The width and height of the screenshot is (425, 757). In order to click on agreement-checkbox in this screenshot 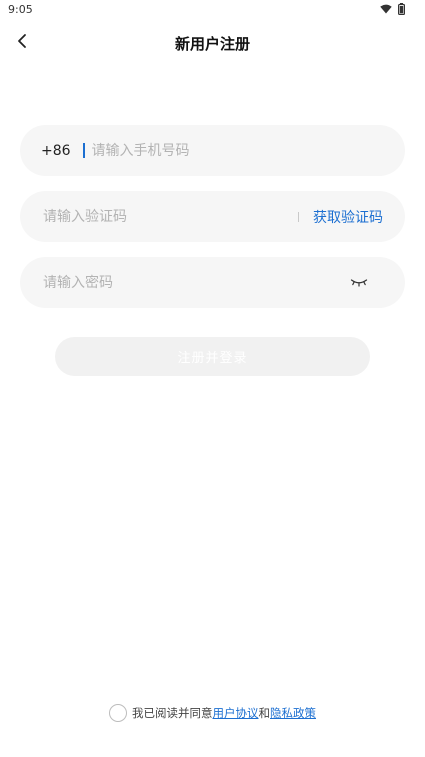, I will do `click(118, 713)`.